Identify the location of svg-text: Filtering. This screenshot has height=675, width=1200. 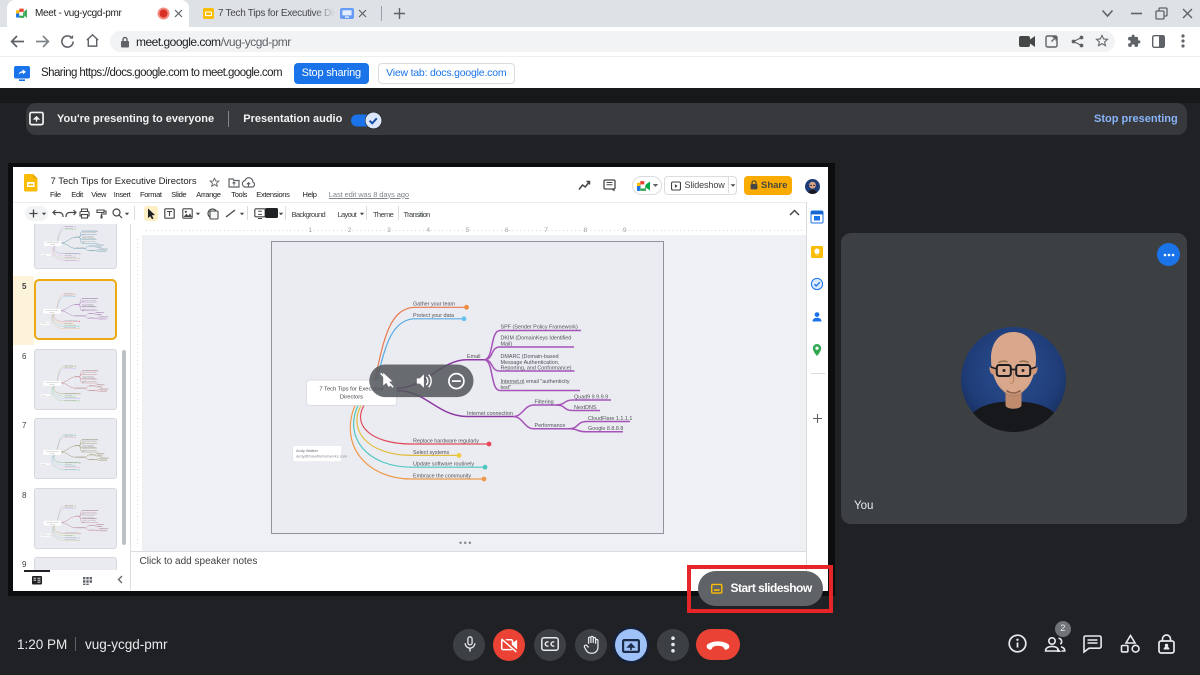
(544, 402).